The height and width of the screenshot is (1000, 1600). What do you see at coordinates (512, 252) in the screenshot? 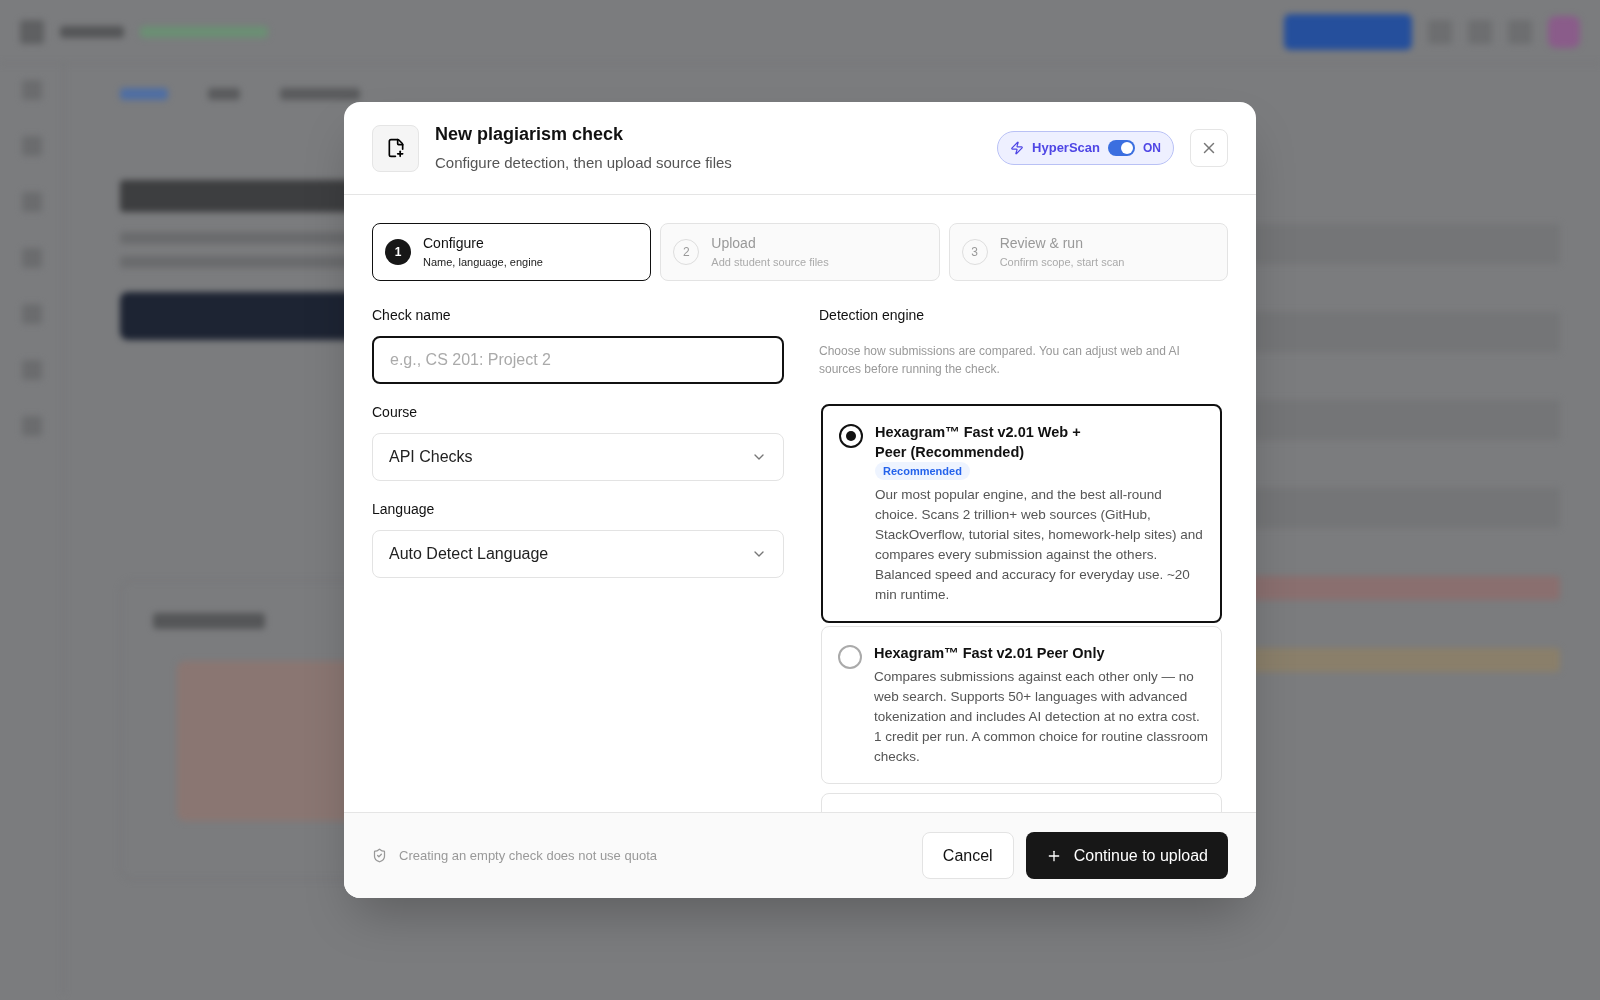
I see `step-tab: 1 Configure Name, language, engine` at bounding box center [512, 252].